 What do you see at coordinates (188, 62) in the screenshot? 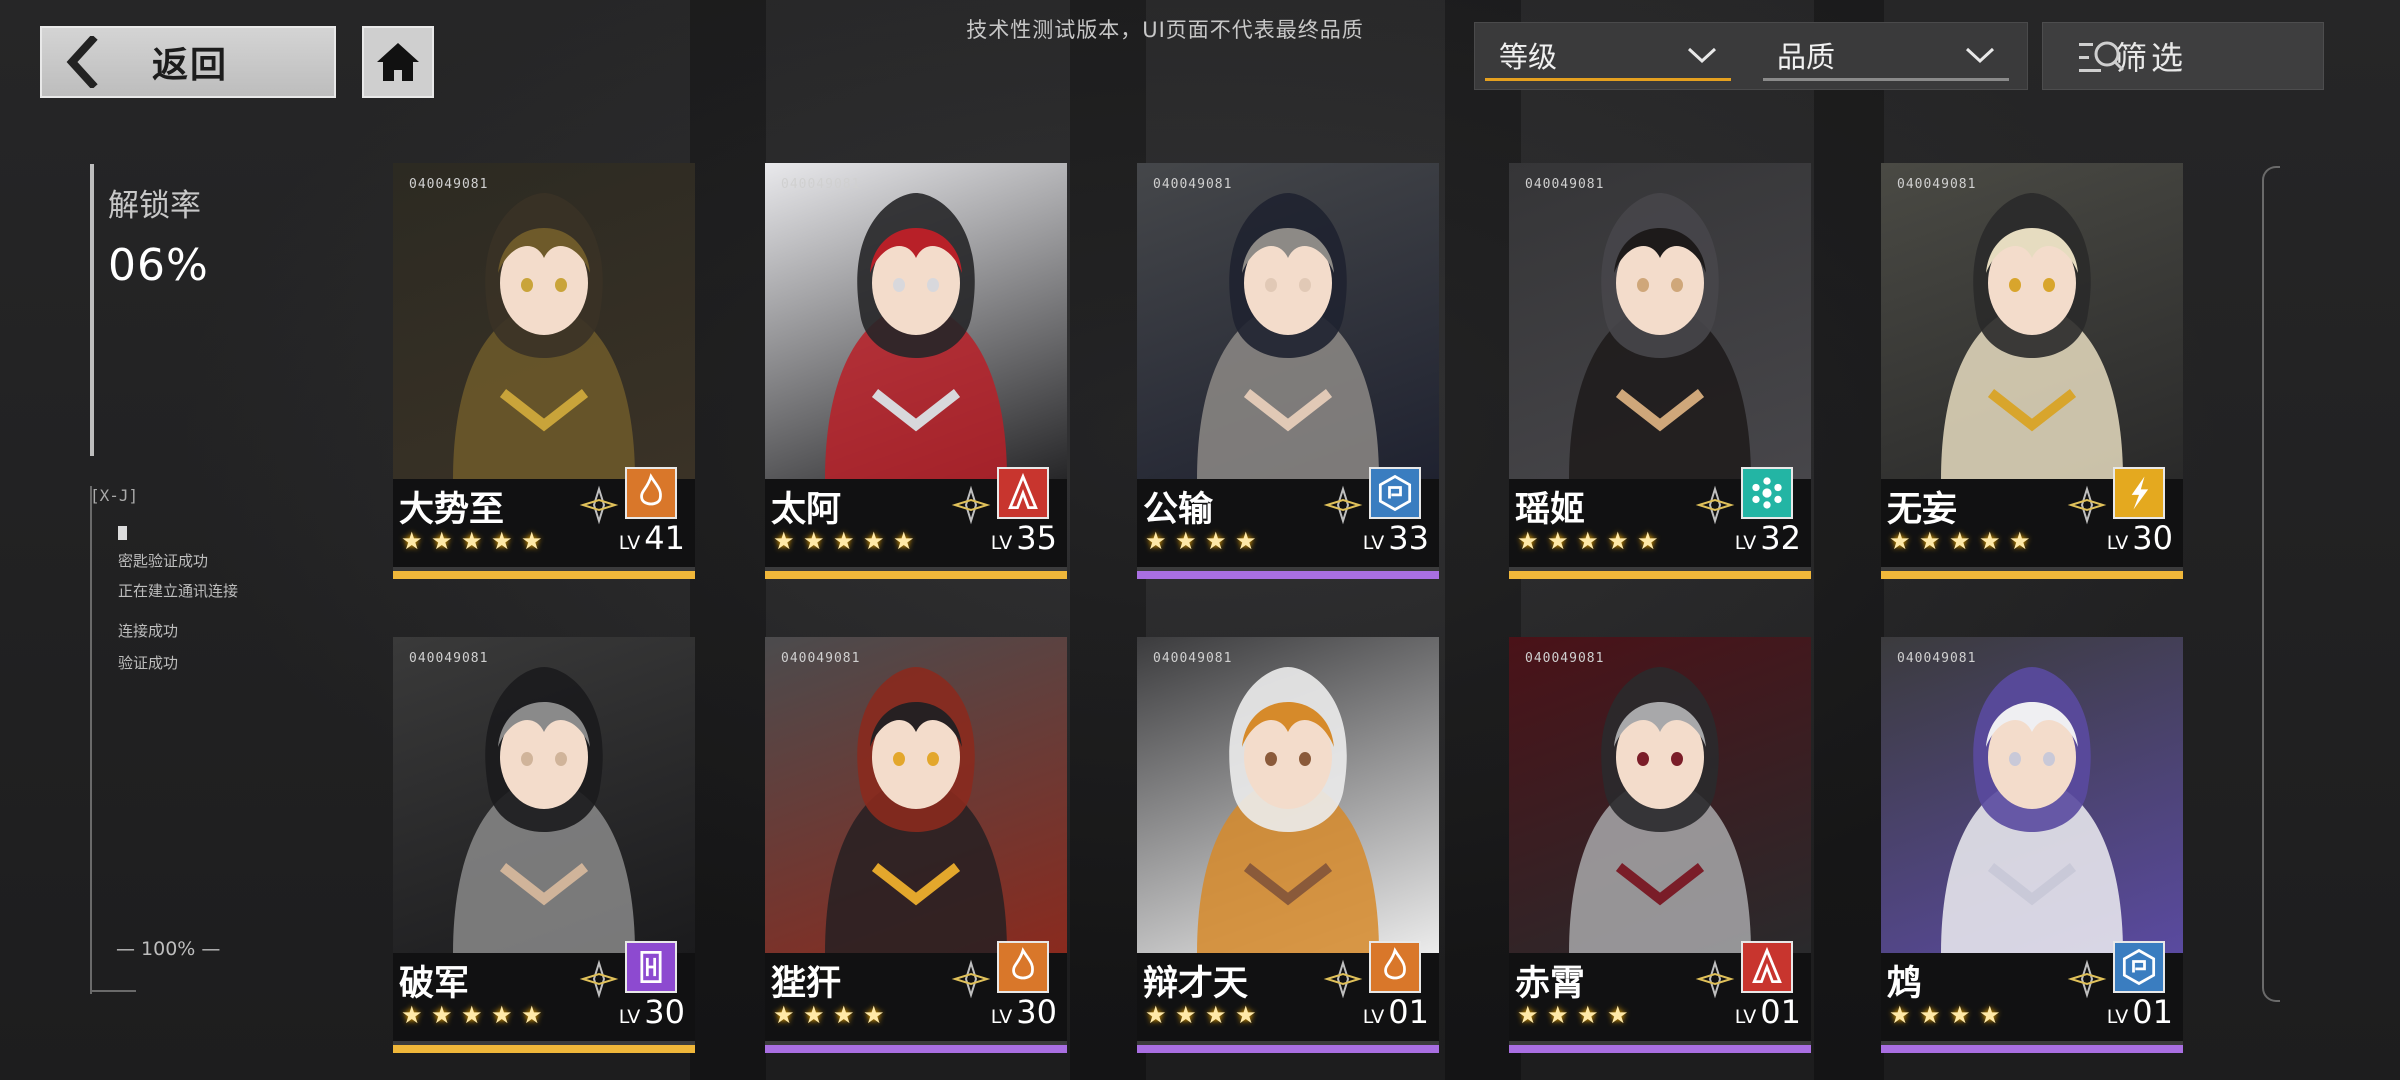
I see `back-button: 返回` at bounding box center [188, 62].